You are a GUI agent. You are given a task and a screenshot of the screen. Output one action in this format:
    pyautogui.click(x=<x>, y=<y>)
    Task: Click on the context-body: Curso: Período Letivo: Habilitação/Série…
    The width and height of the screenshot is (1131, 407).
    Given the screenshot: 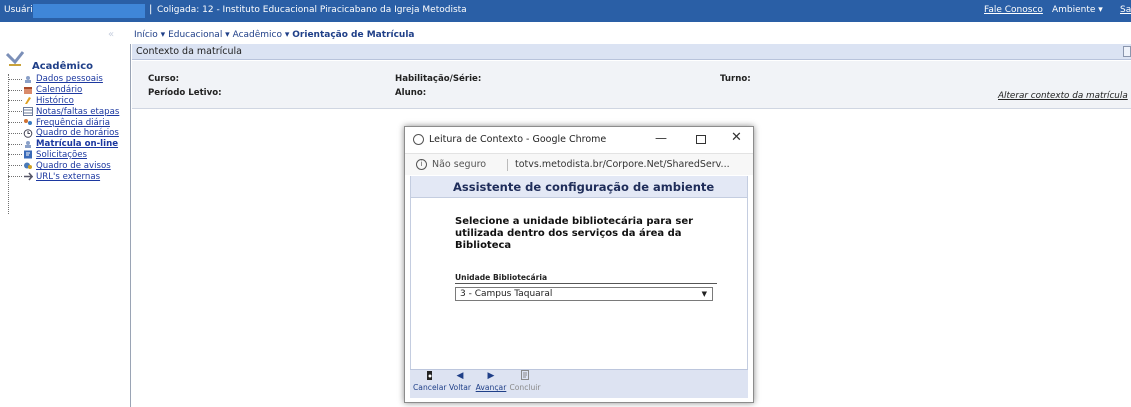 What is the action you would take?
    pyautogui.click(x=631, y=85)
    